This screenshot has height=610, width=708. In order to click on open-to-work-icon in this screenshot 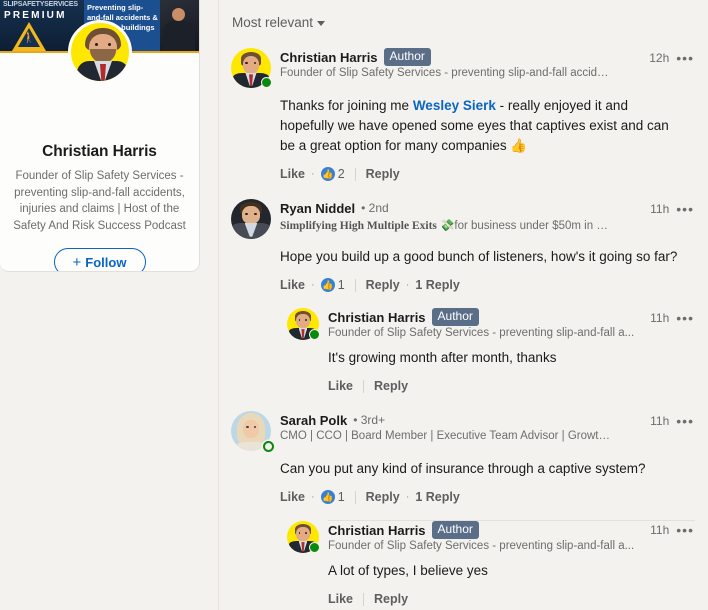, I will do `click(268, 446)`.